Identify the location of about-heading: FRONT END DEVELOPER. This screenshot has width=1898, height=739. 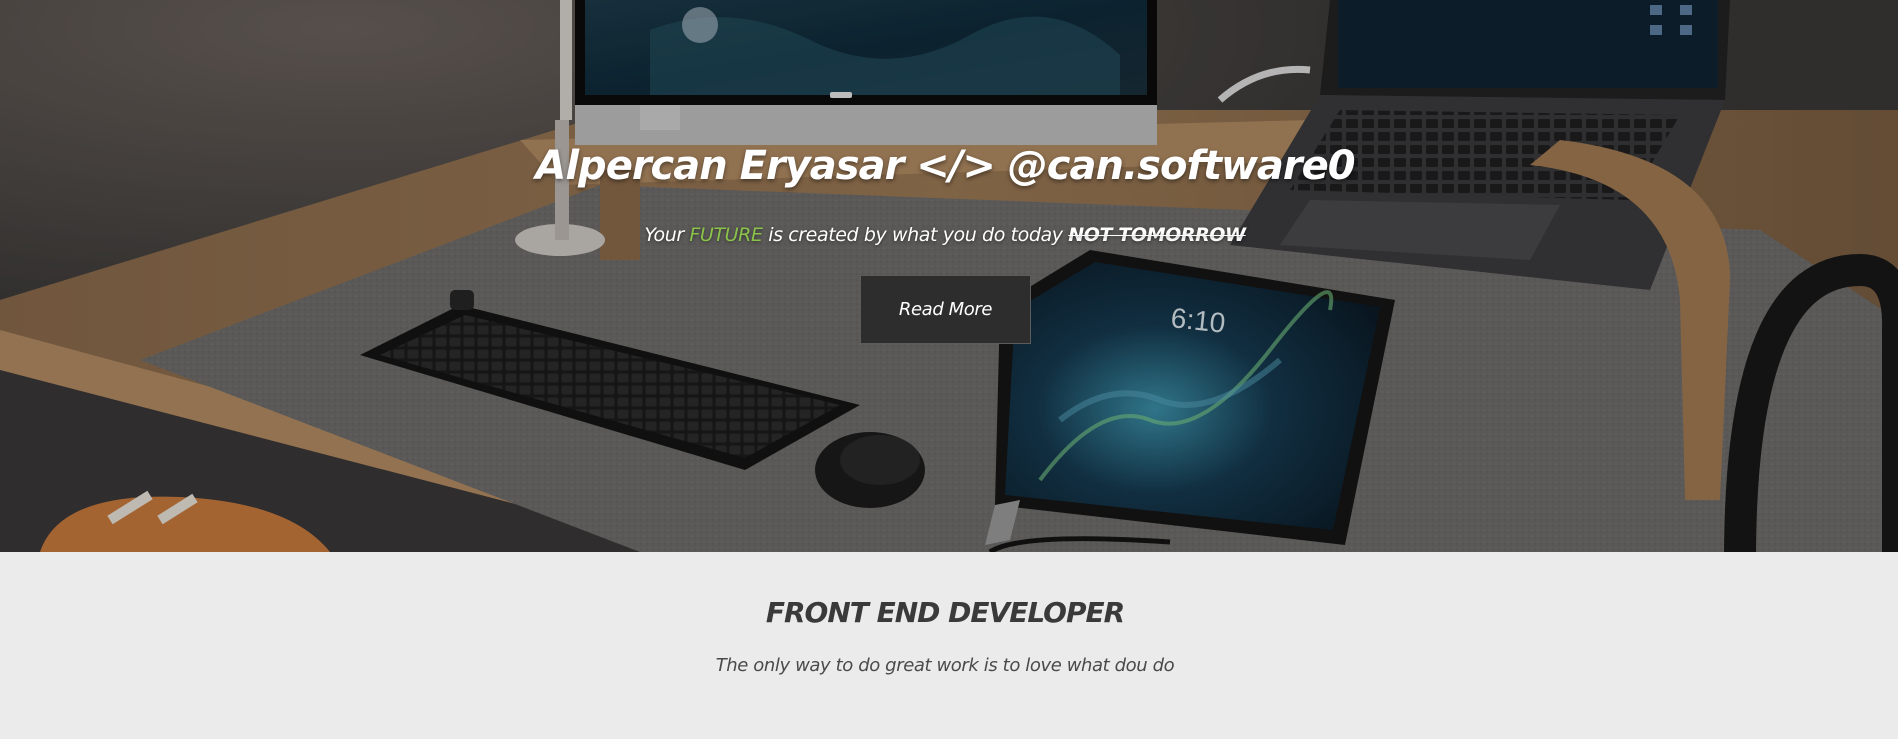
(945, 612).